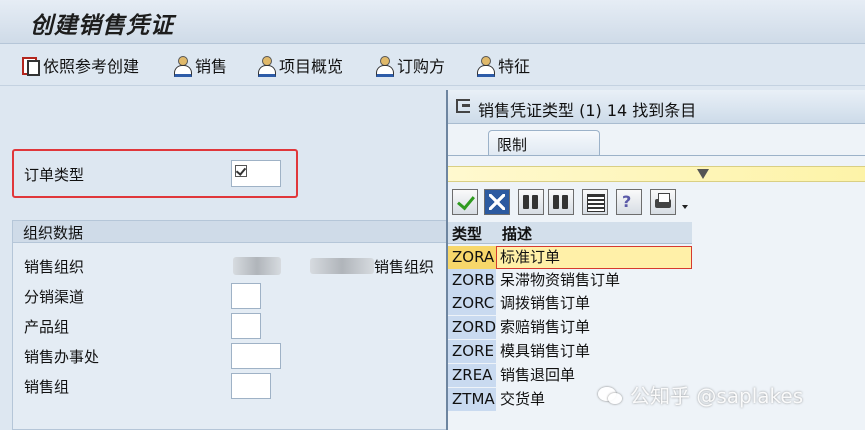 This screenshot has height=430, width=865. I want to click on popup-toolbar, so click(656, 203).